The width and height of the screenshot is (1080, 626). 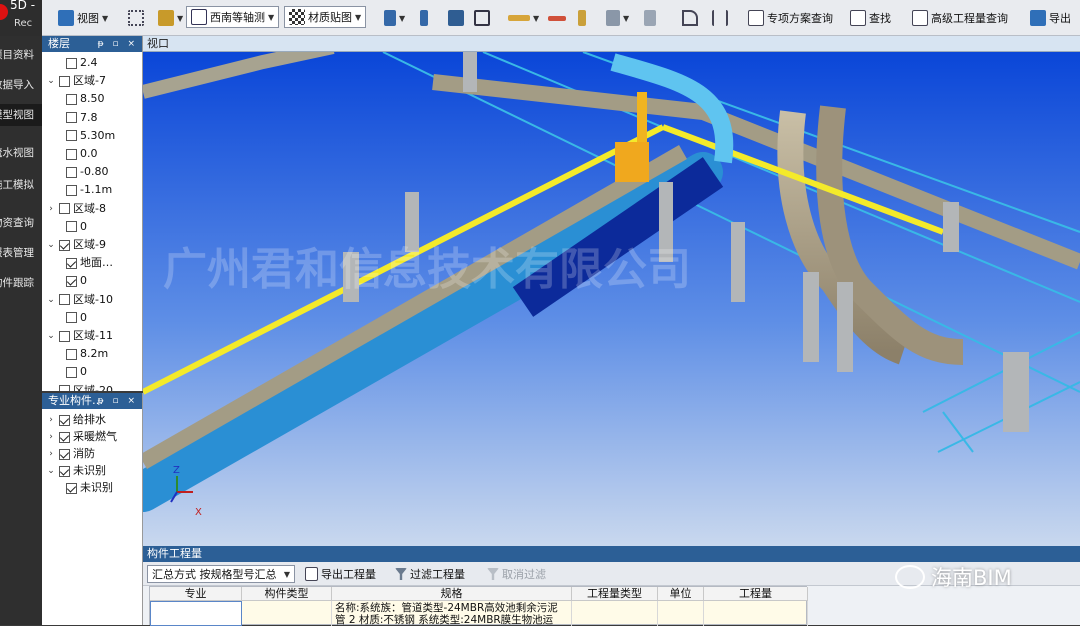 What do you see at coordinates (21, 283) in the screenshot?
I see `nav-component-tracking: 构件跟踪` at bounding box center [21, 283].